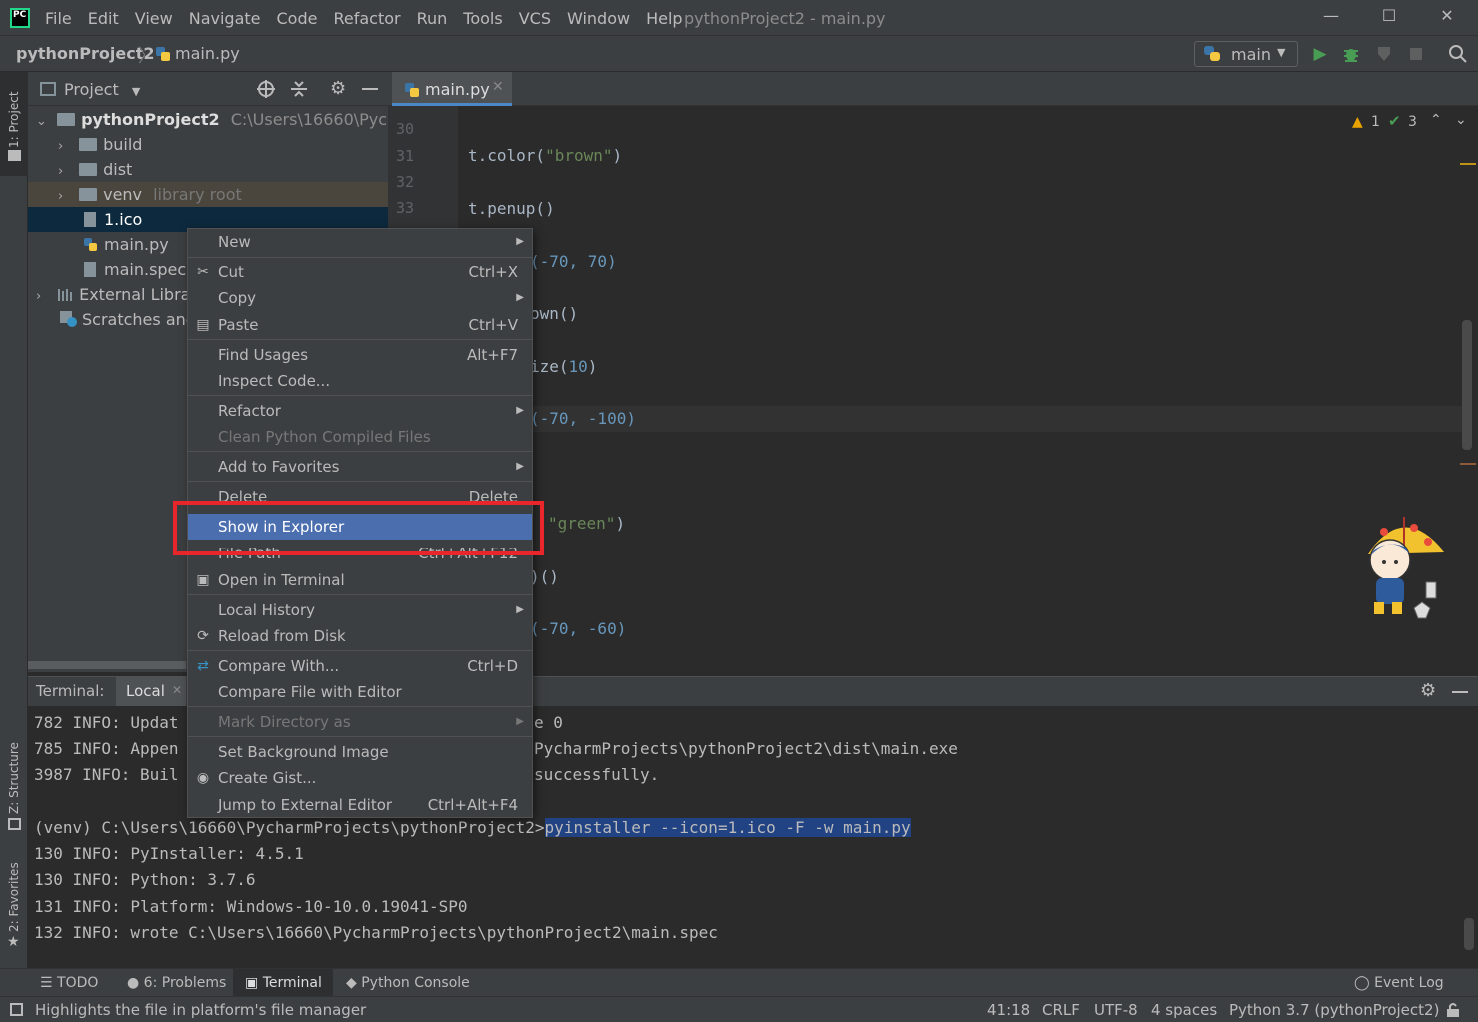 The height and width of the screenshot is (1022, 1478). I want to click on run-icon: ▶, so click(1320, 54).